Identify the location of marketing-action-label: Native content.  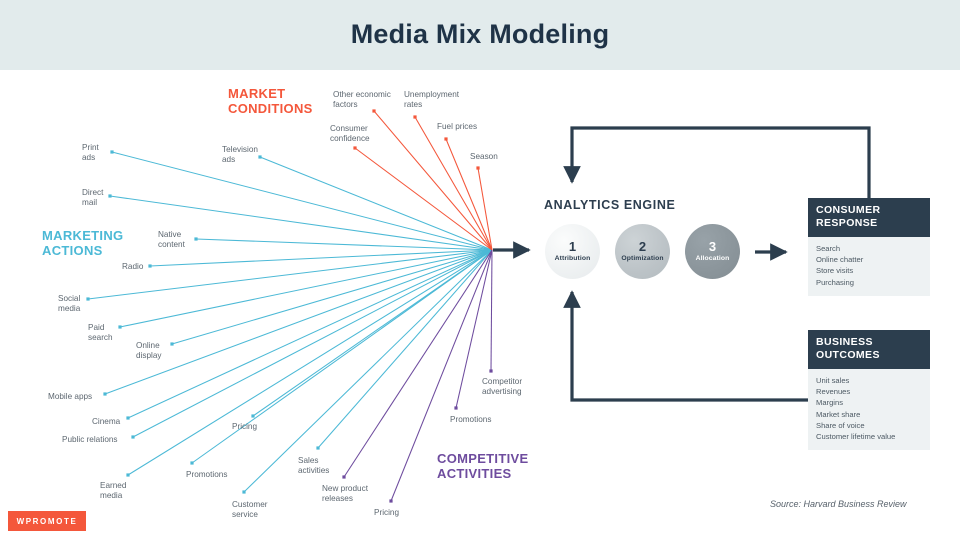
(171, 239).